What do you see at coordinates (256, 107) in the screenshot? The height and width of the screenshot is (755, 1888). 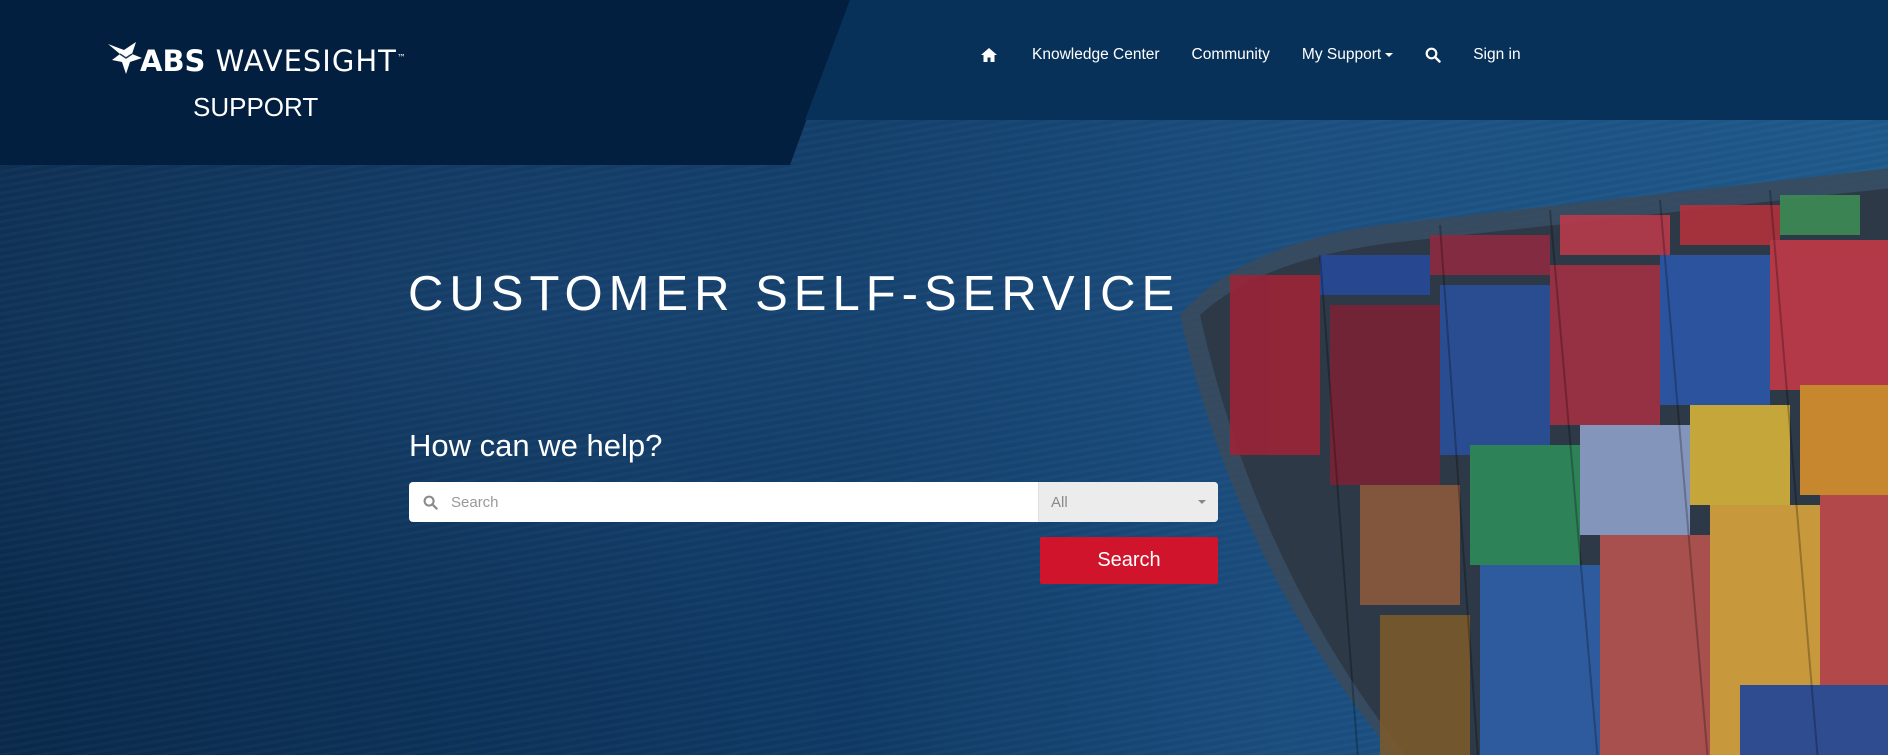 I see `support-label: SUPPORT` at bounding box center [256, 107].